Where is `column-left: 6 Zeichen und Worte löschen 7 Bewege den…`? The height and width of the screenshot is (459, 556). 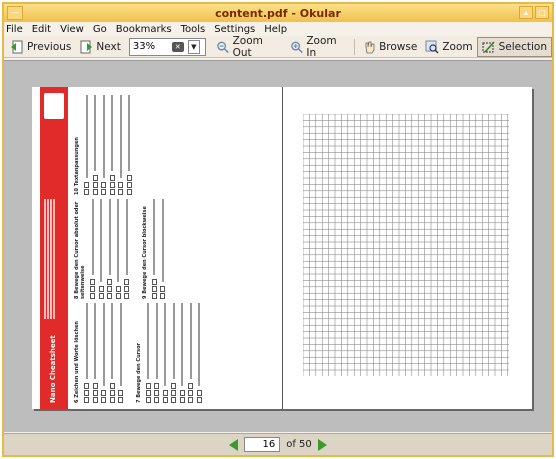
column-left: 6 Zeichen und Worte löschen 7 Bewege den… is located at coordinates (139, 353).